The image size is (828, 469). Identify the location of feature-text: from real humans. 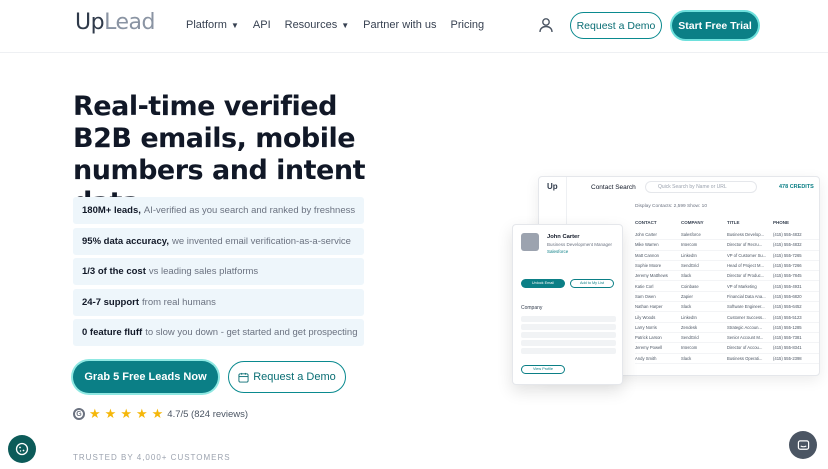
(179, 302).